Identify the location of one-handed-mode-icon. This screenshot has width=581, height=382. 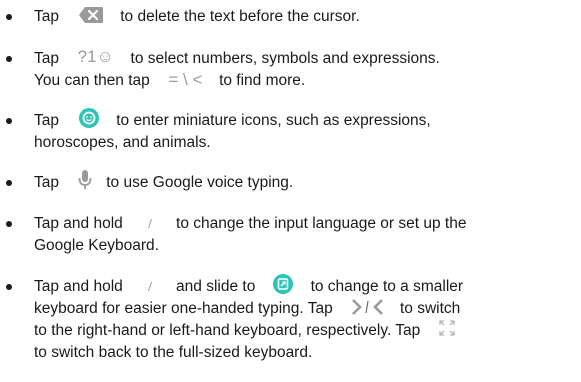
(283, 284).